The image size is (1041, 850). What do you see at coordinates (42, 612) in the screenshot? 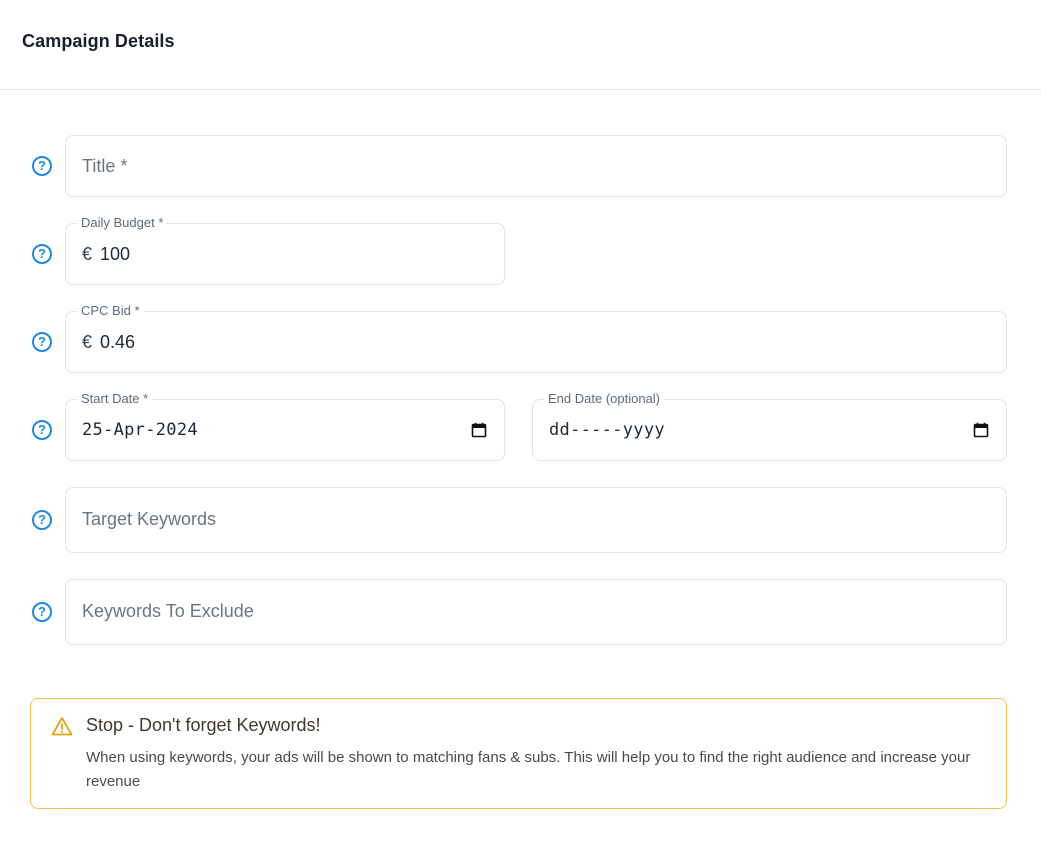
I see `exclude-keywords-help-icon: ?` at bounding box center [42, 612].